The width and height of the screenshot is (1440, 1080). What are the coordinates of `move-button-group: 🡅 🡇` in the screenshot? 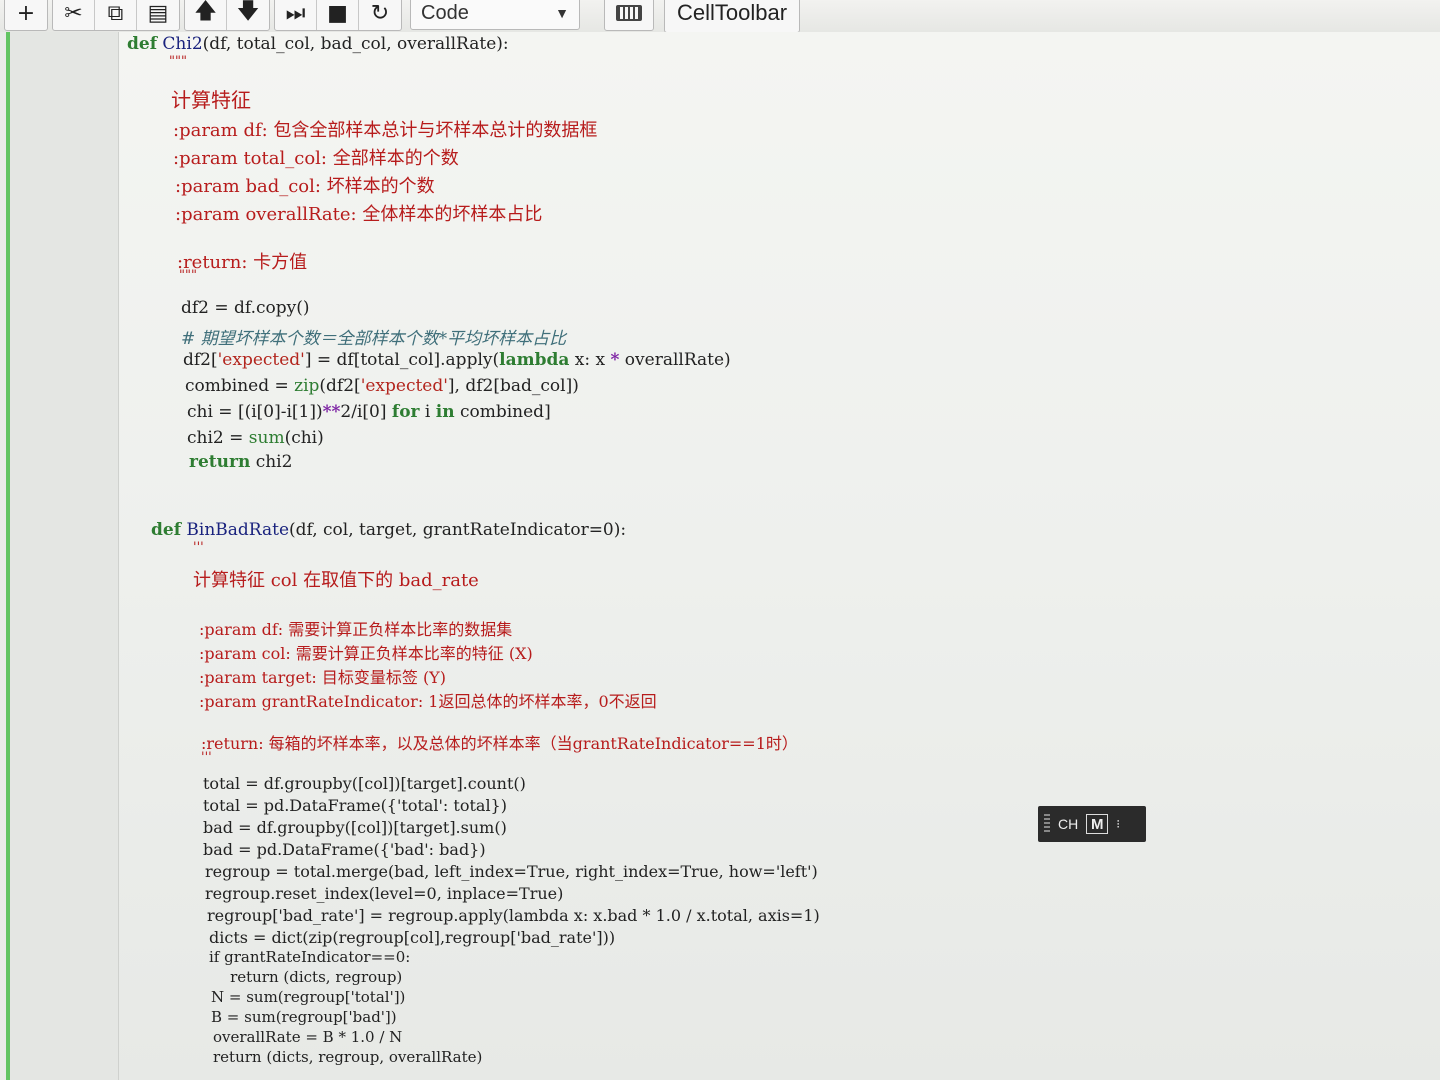 It's located at (227, 15).